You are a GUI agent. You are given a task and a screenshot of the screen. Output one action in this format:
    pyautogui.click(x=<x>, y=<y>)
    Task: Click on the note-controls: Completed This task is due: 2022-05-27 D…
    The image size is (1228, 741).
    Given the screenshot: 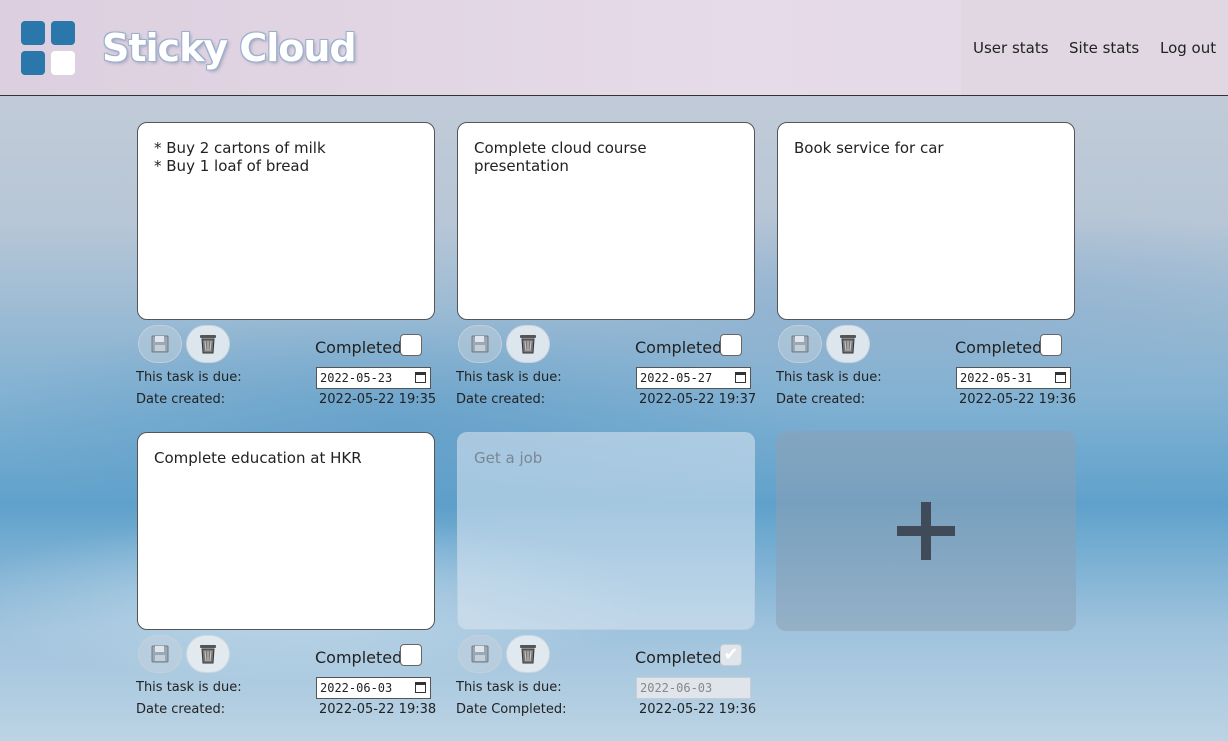 What is the action you would take?
    pyautogui.click(x=606, y=370)
    